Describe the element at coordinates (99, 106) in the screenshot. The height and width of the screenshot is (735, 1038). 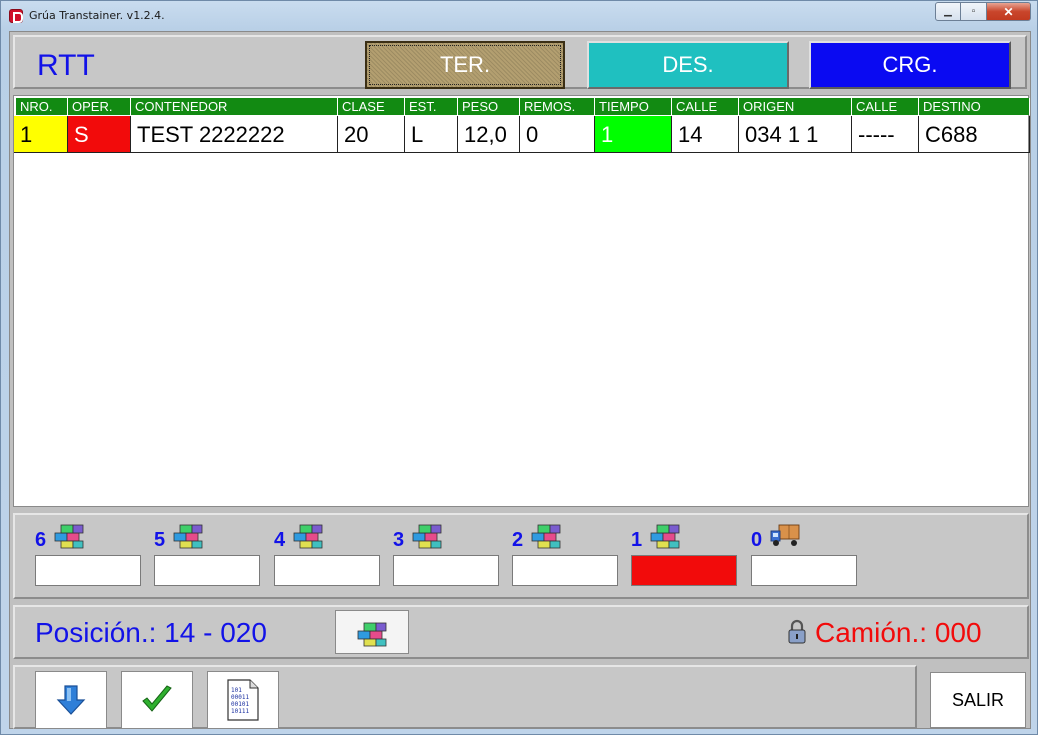
I see `column-header-oper: OPER.` at that location.